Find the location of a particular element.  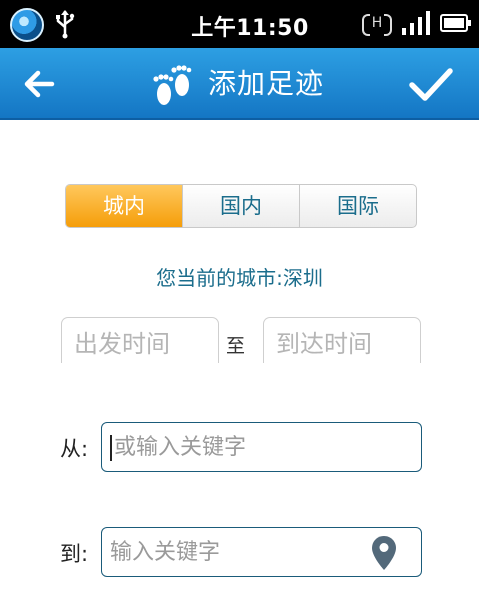

from-input-box is located at coordinates (261, 447).